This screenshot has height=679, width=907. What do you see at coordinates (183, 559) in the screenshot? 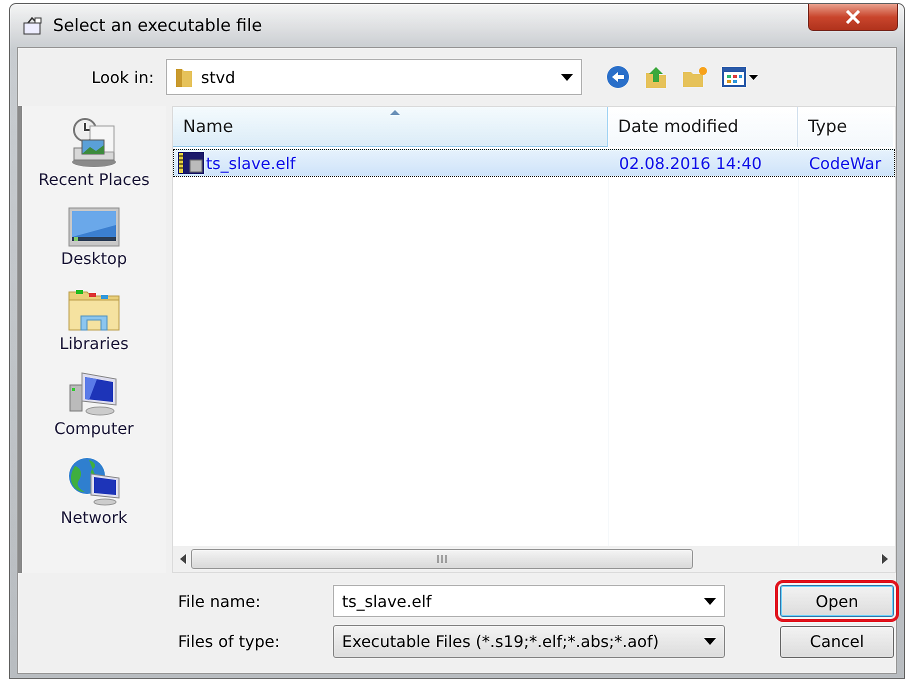
I see `scroll-left-icon` at bounding box center [183, 559].